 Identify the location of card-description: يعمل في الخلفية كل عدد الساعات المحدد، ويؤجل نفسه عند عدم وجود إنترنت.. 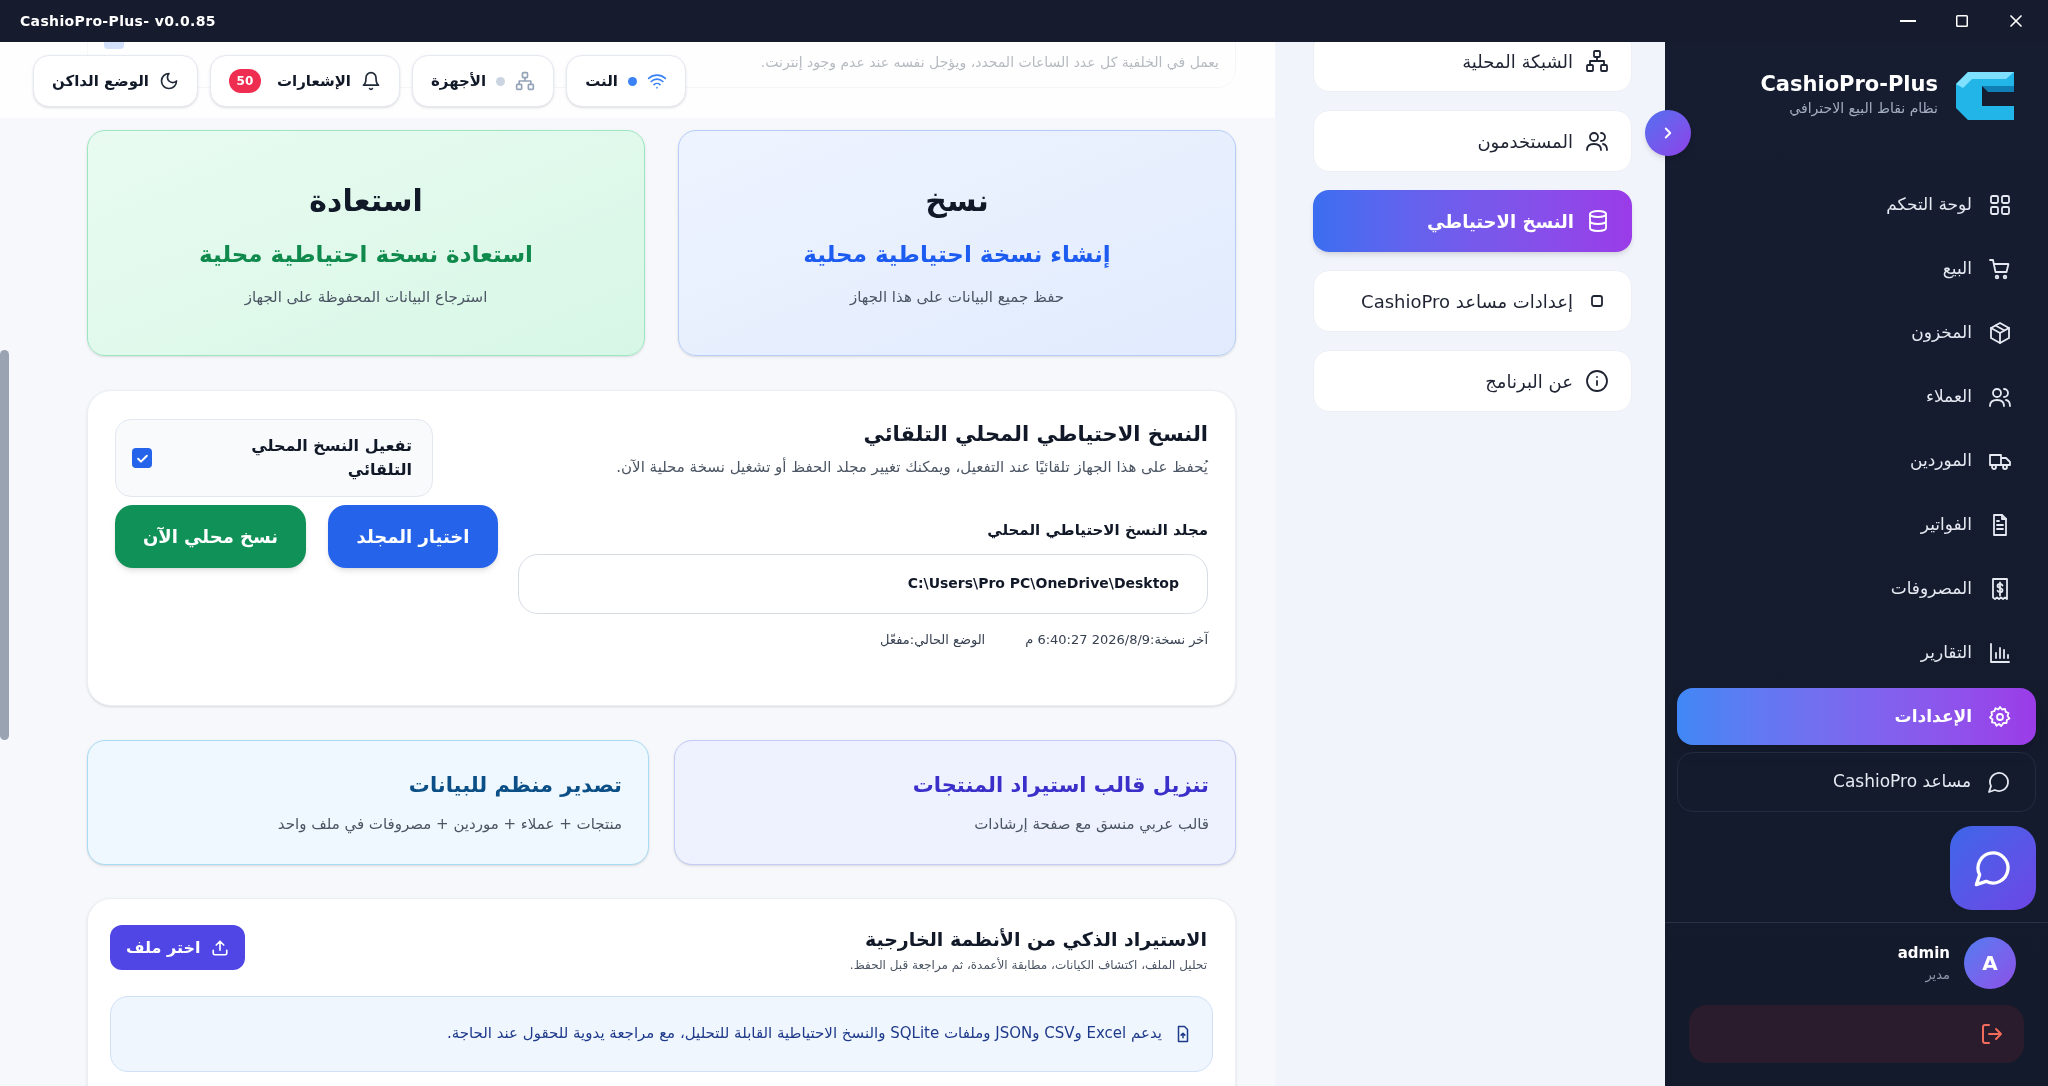
(989, 63).